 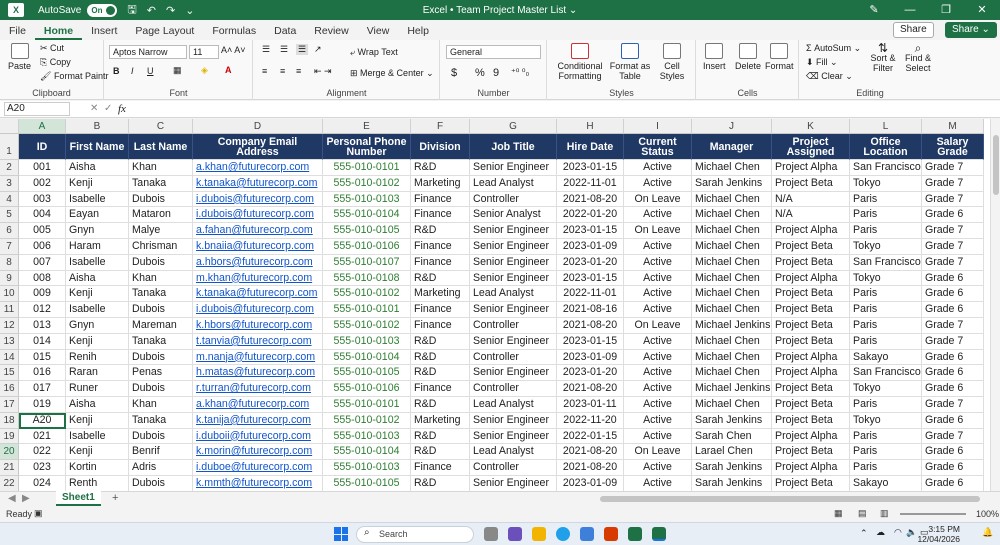 I want to click on table-header-cell: Office Location, so click(x=886, y=147).